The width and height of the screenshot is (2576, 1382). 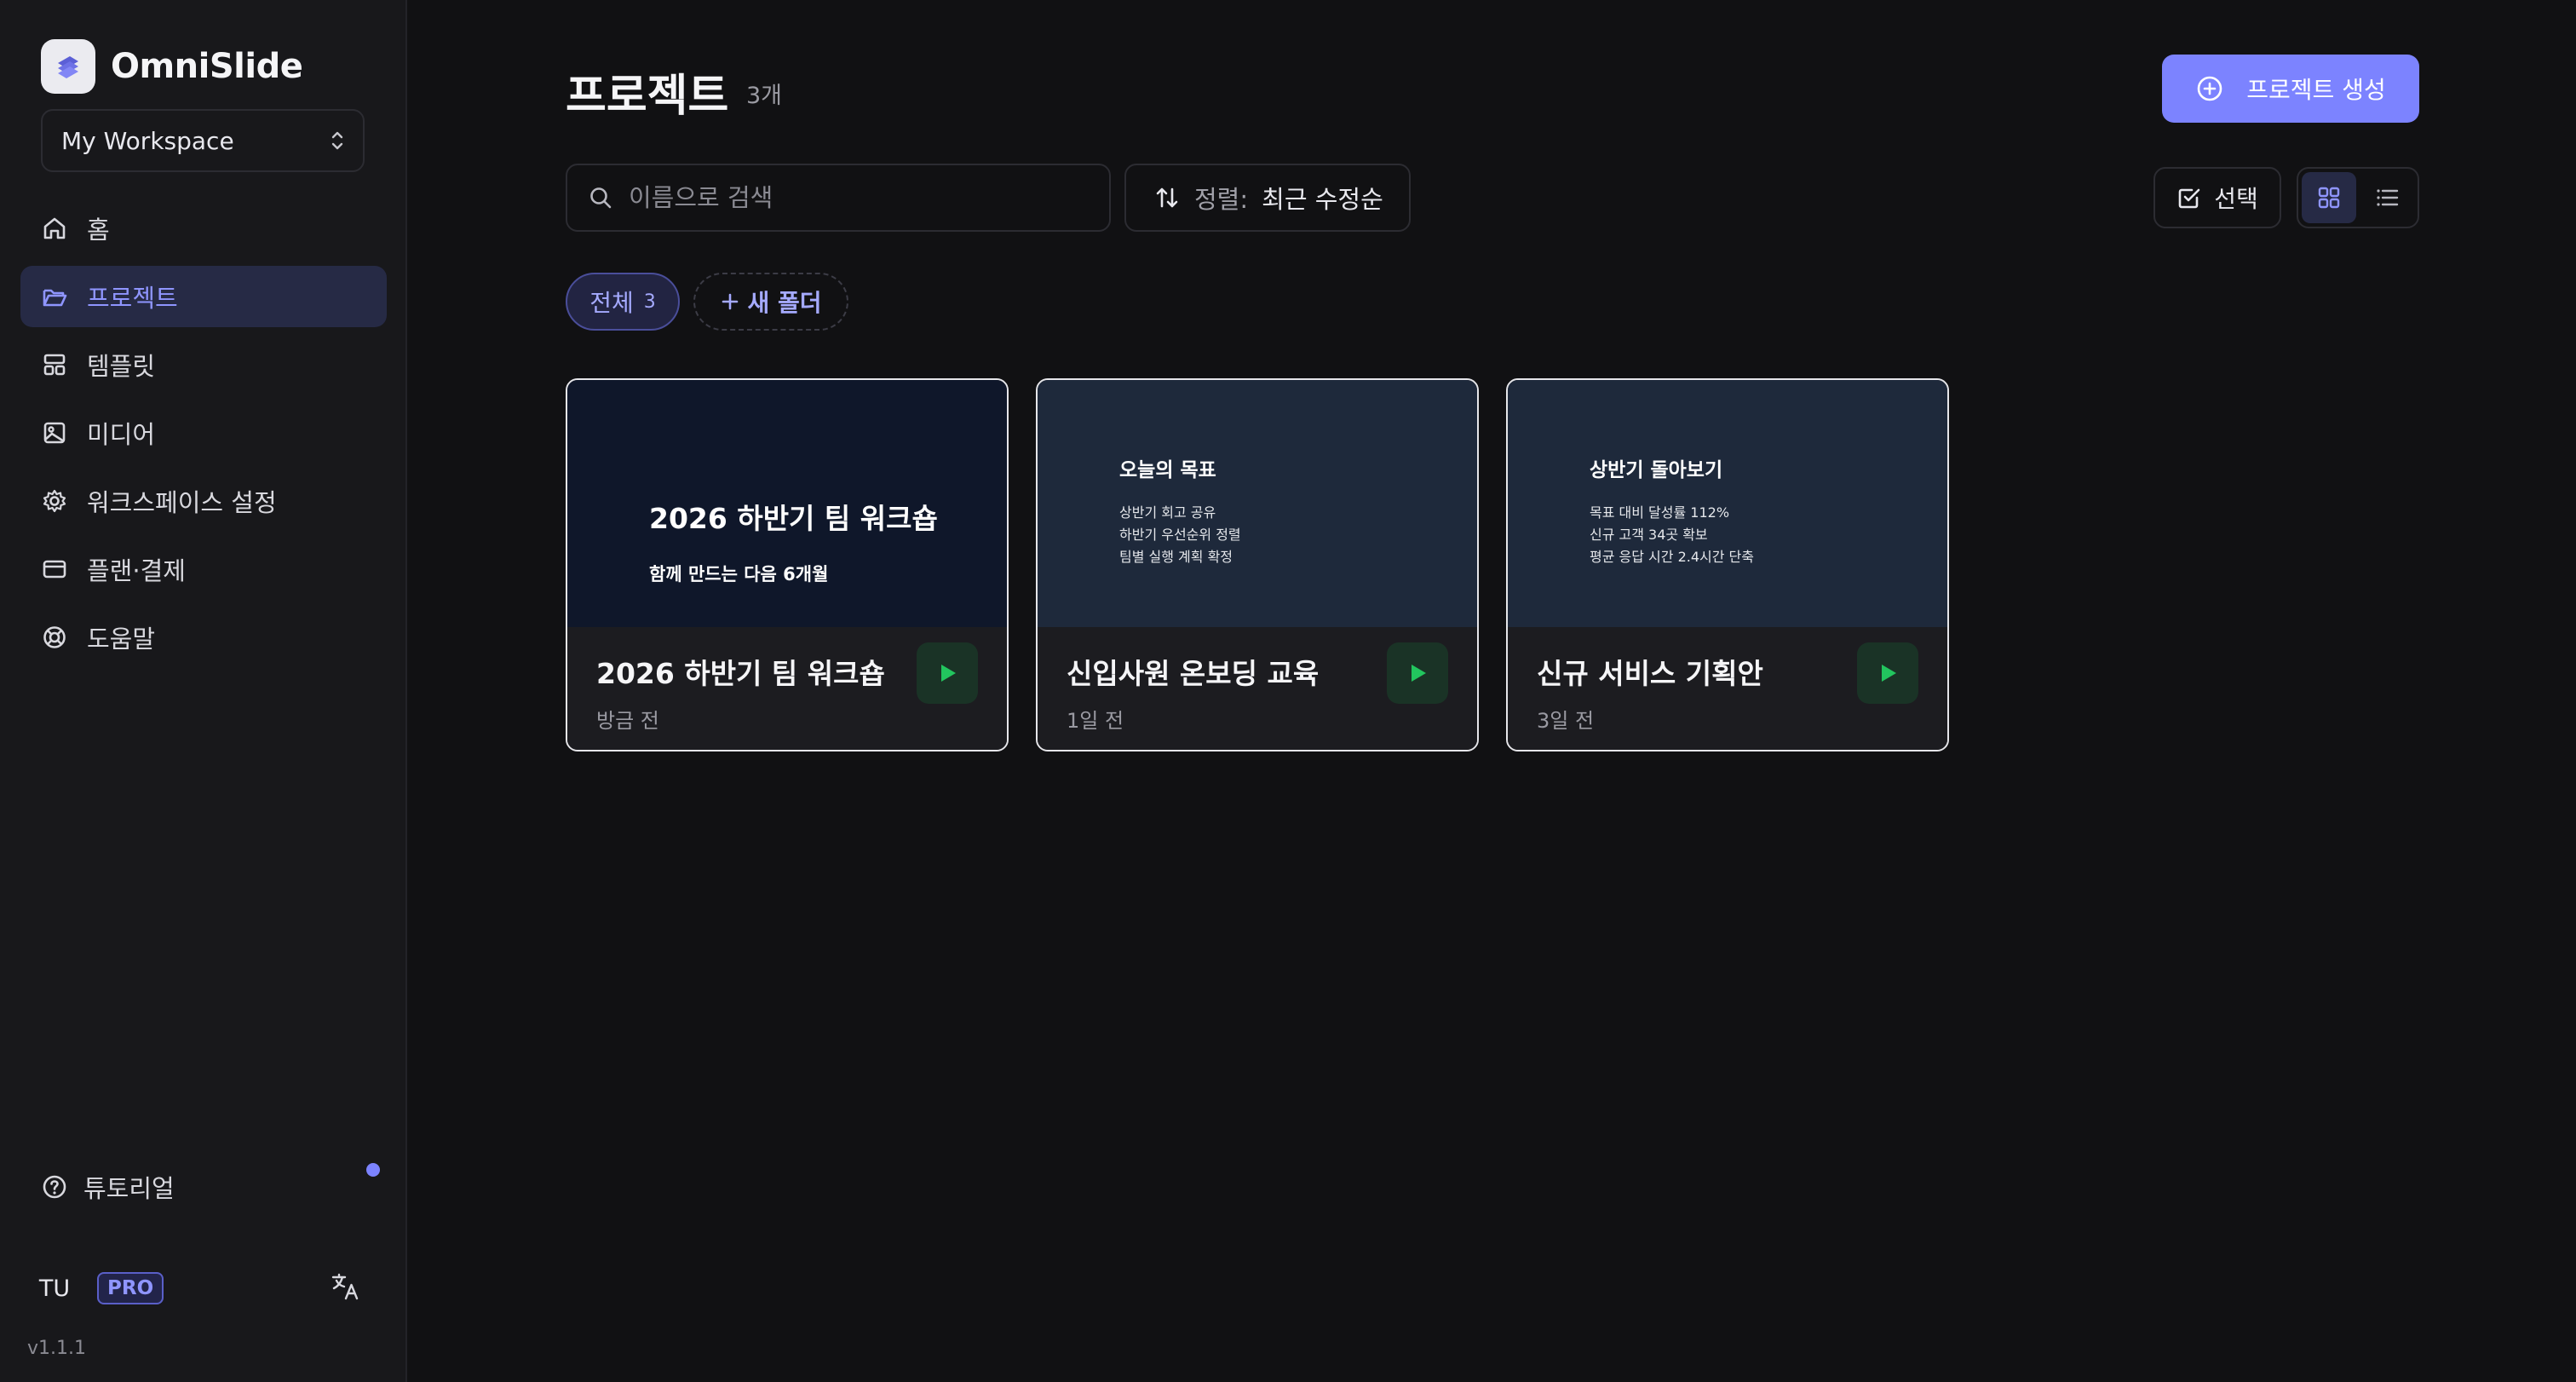 I want to click on sidebar-item-templates: 템플릿, so click(x=204, y=364).